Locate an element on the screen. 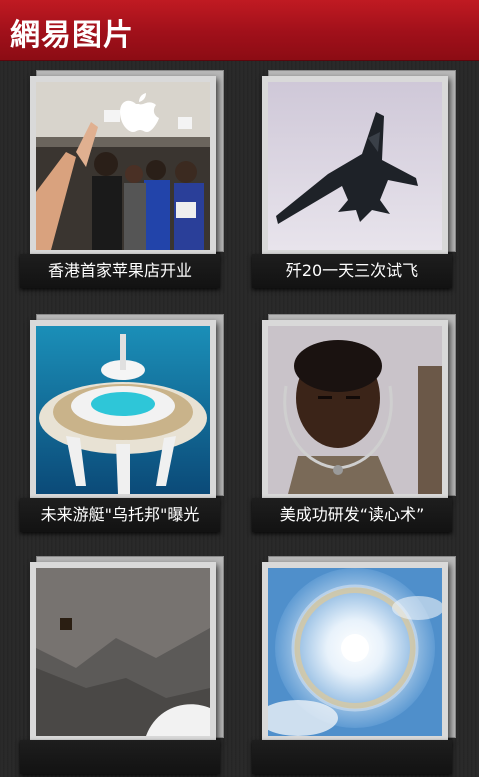 Image resolution: width=479 pixels, height=777 pixels. photo-caption: 未来游艇"乌托邦"曝光 is located at coordinates (120, 515).